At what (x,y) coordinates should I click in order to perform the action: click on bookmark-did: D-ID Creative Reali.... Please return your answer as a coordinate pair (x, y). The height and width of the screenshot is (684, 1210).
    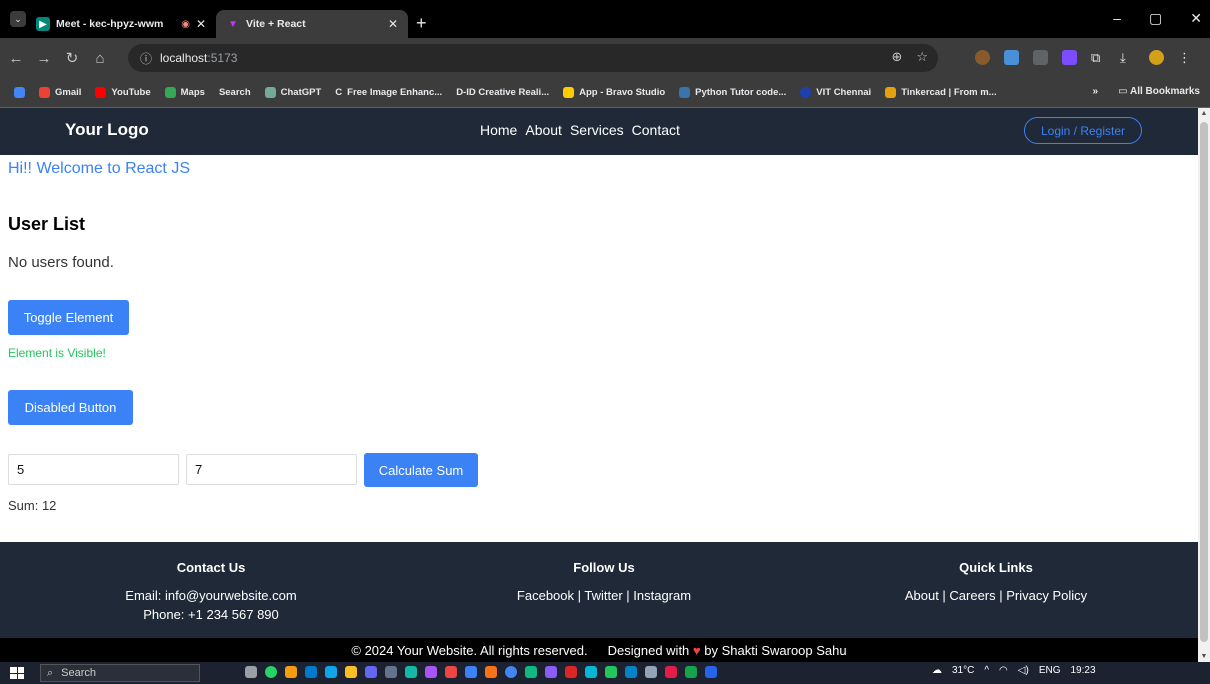
    Looking at the image, I should click on (502, 92).